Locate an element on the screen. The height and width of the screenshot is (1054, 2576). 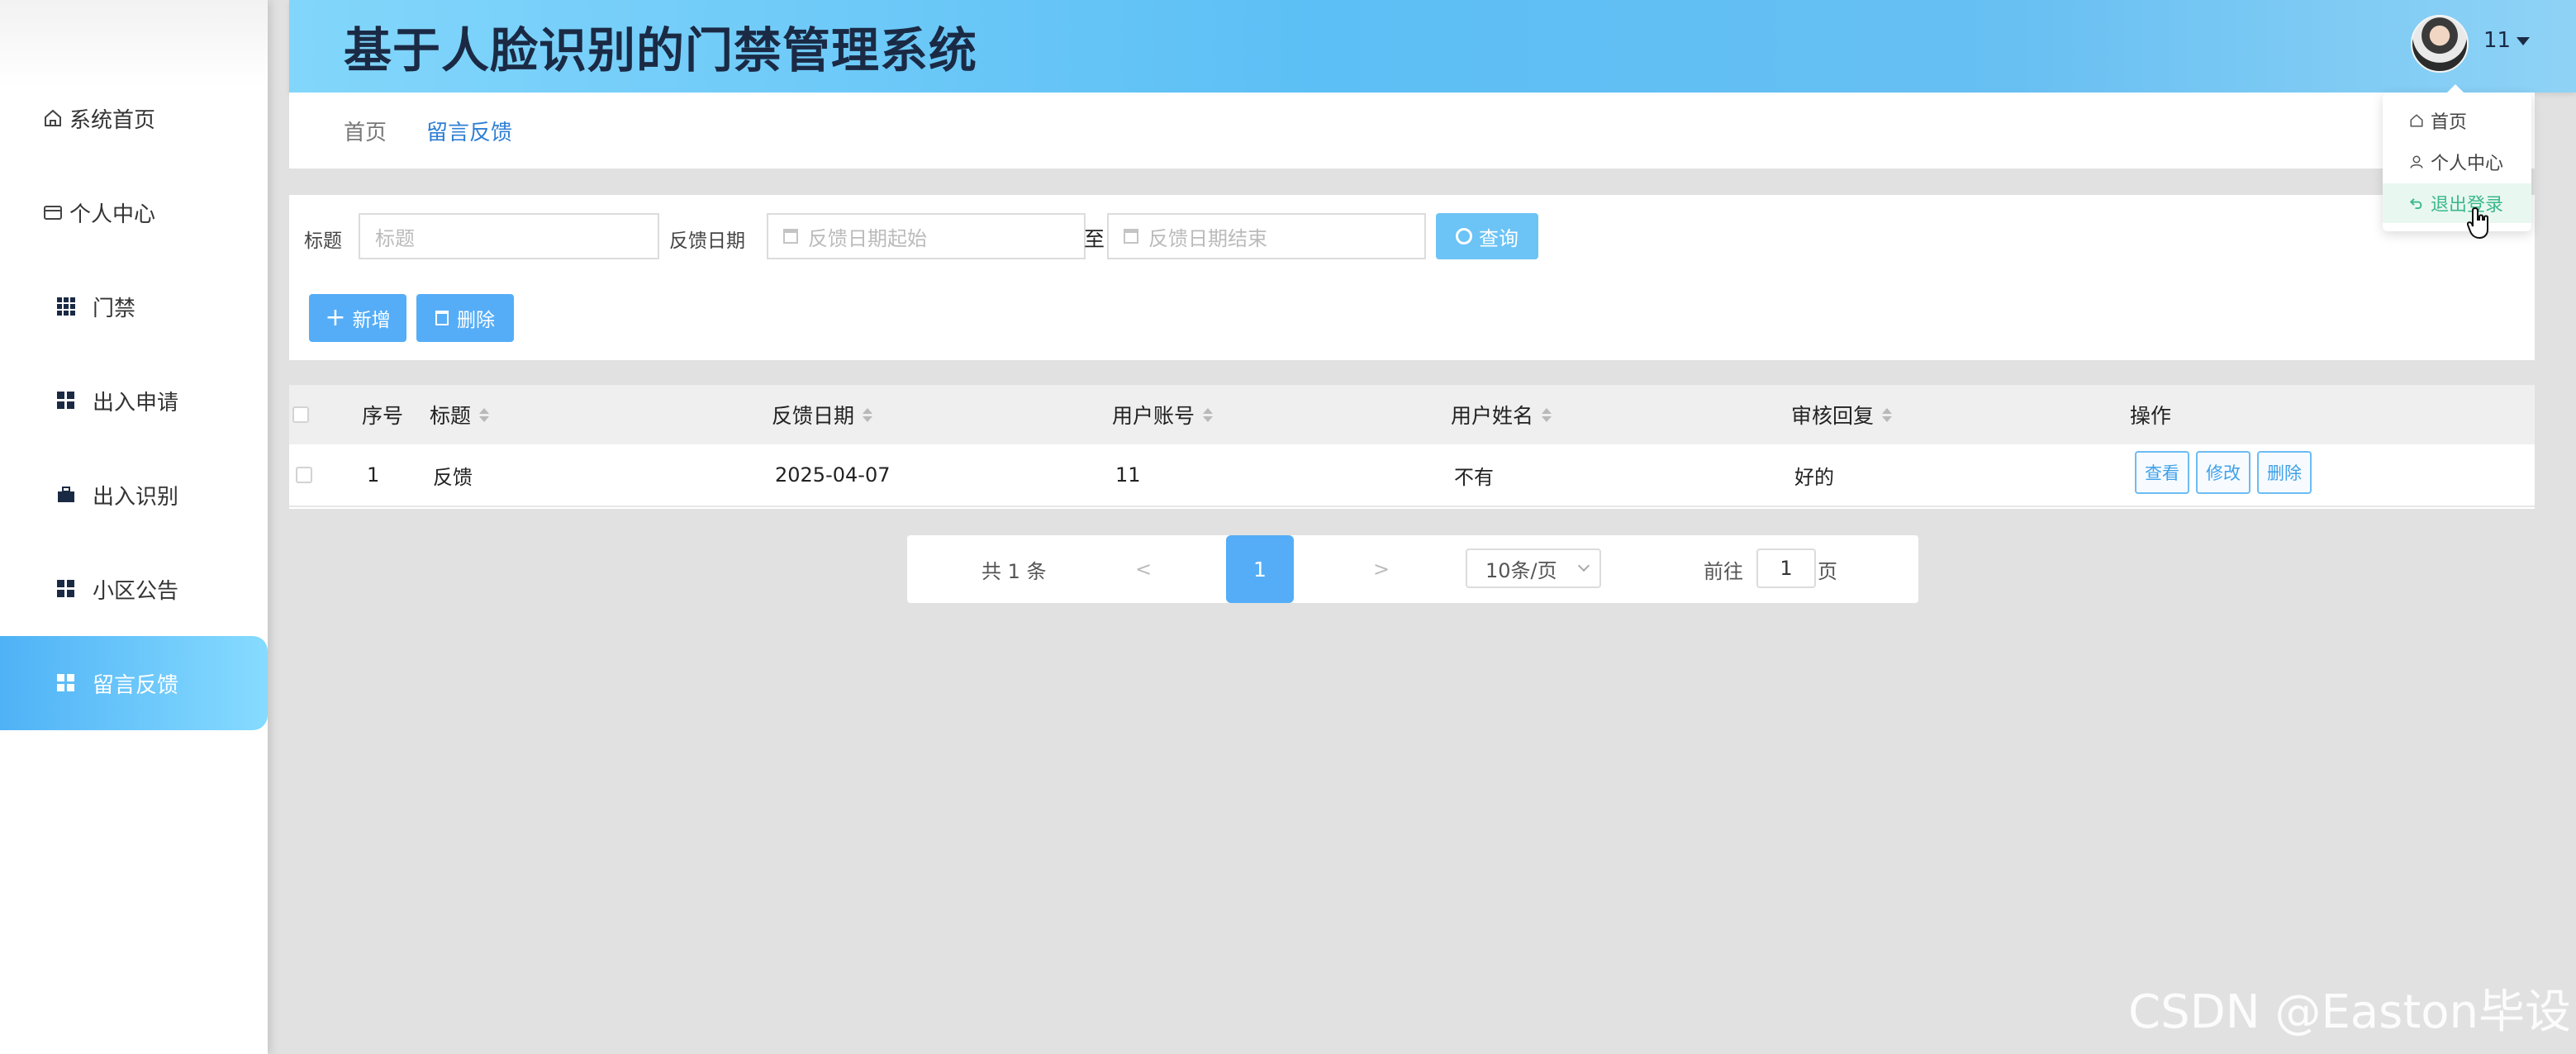
briefcase-icon is located at coordinates (66, 495).